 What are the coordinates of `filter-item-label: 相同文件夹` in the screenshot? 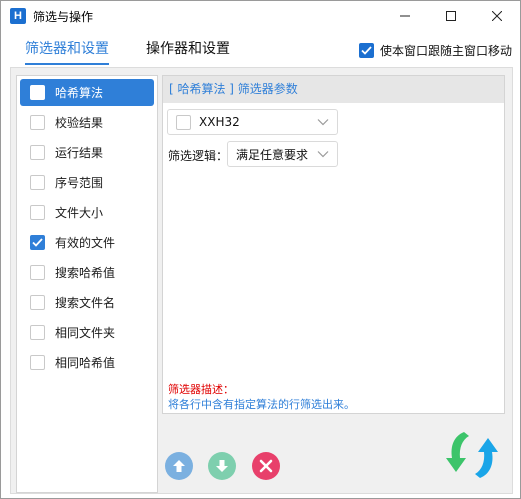 It's located at (85, 333).